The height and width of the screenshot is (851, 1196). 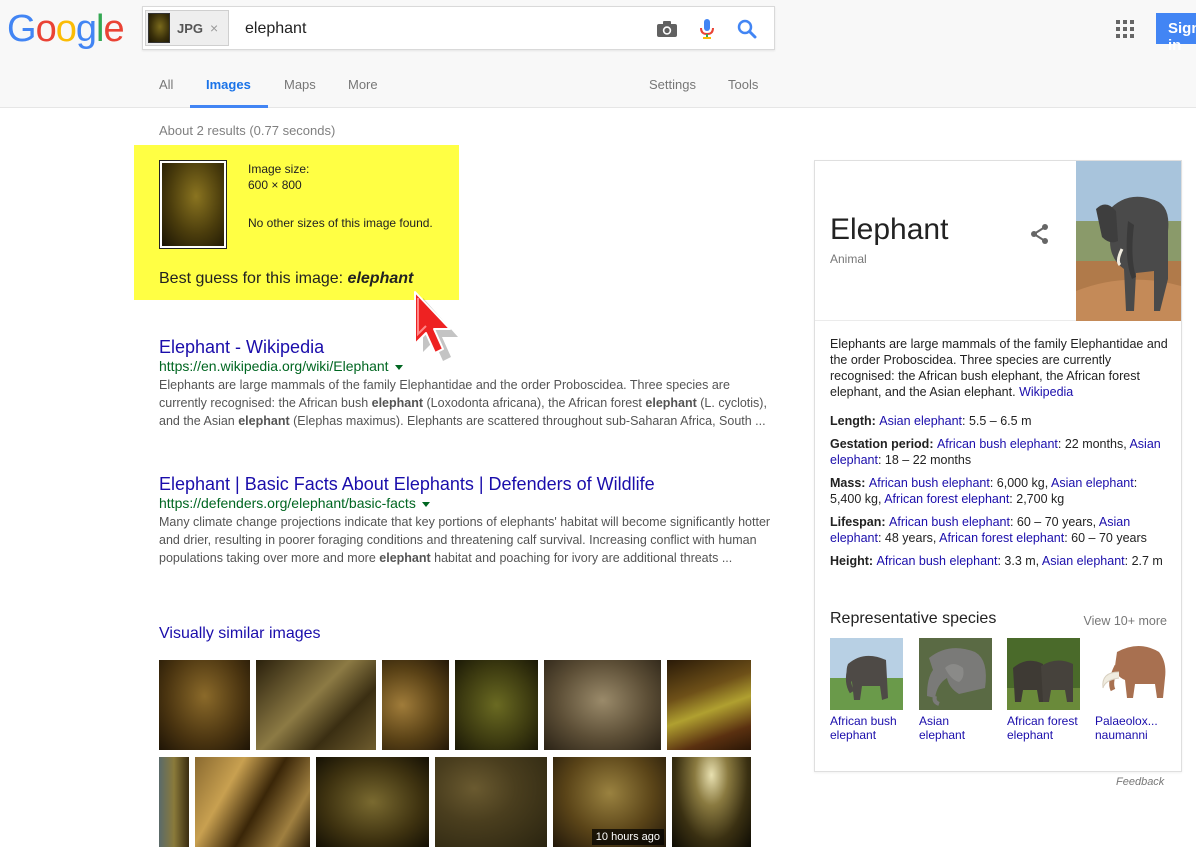 I want to click on tab-more: More, so click(x=363, y=84).